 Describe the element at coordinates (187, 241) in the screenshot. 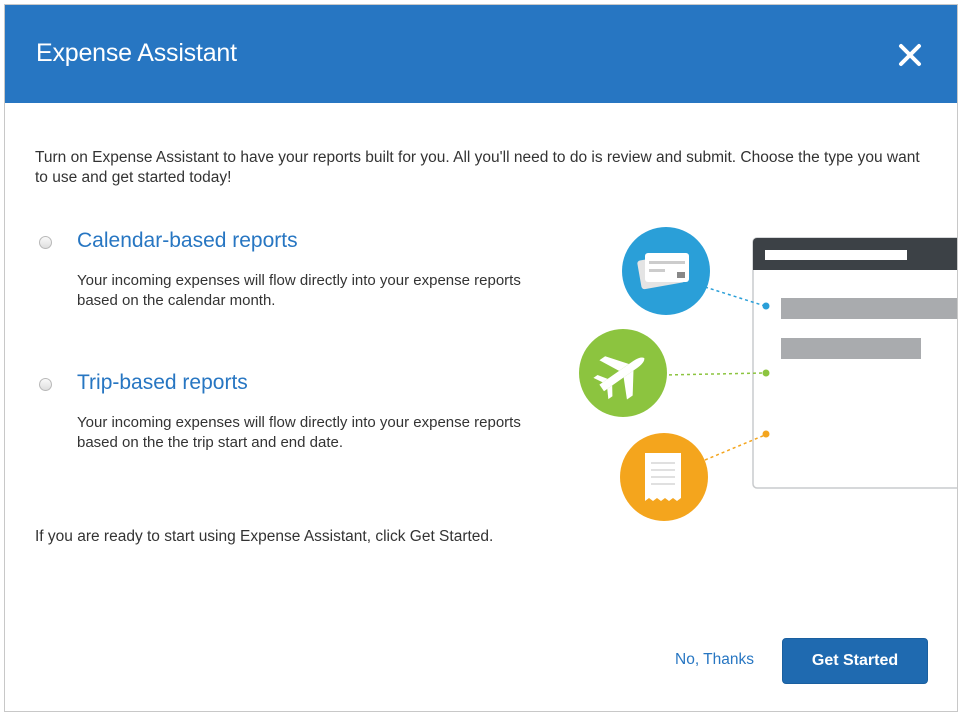

I see `calendar-based-title: Calendar-based reports` at that location.